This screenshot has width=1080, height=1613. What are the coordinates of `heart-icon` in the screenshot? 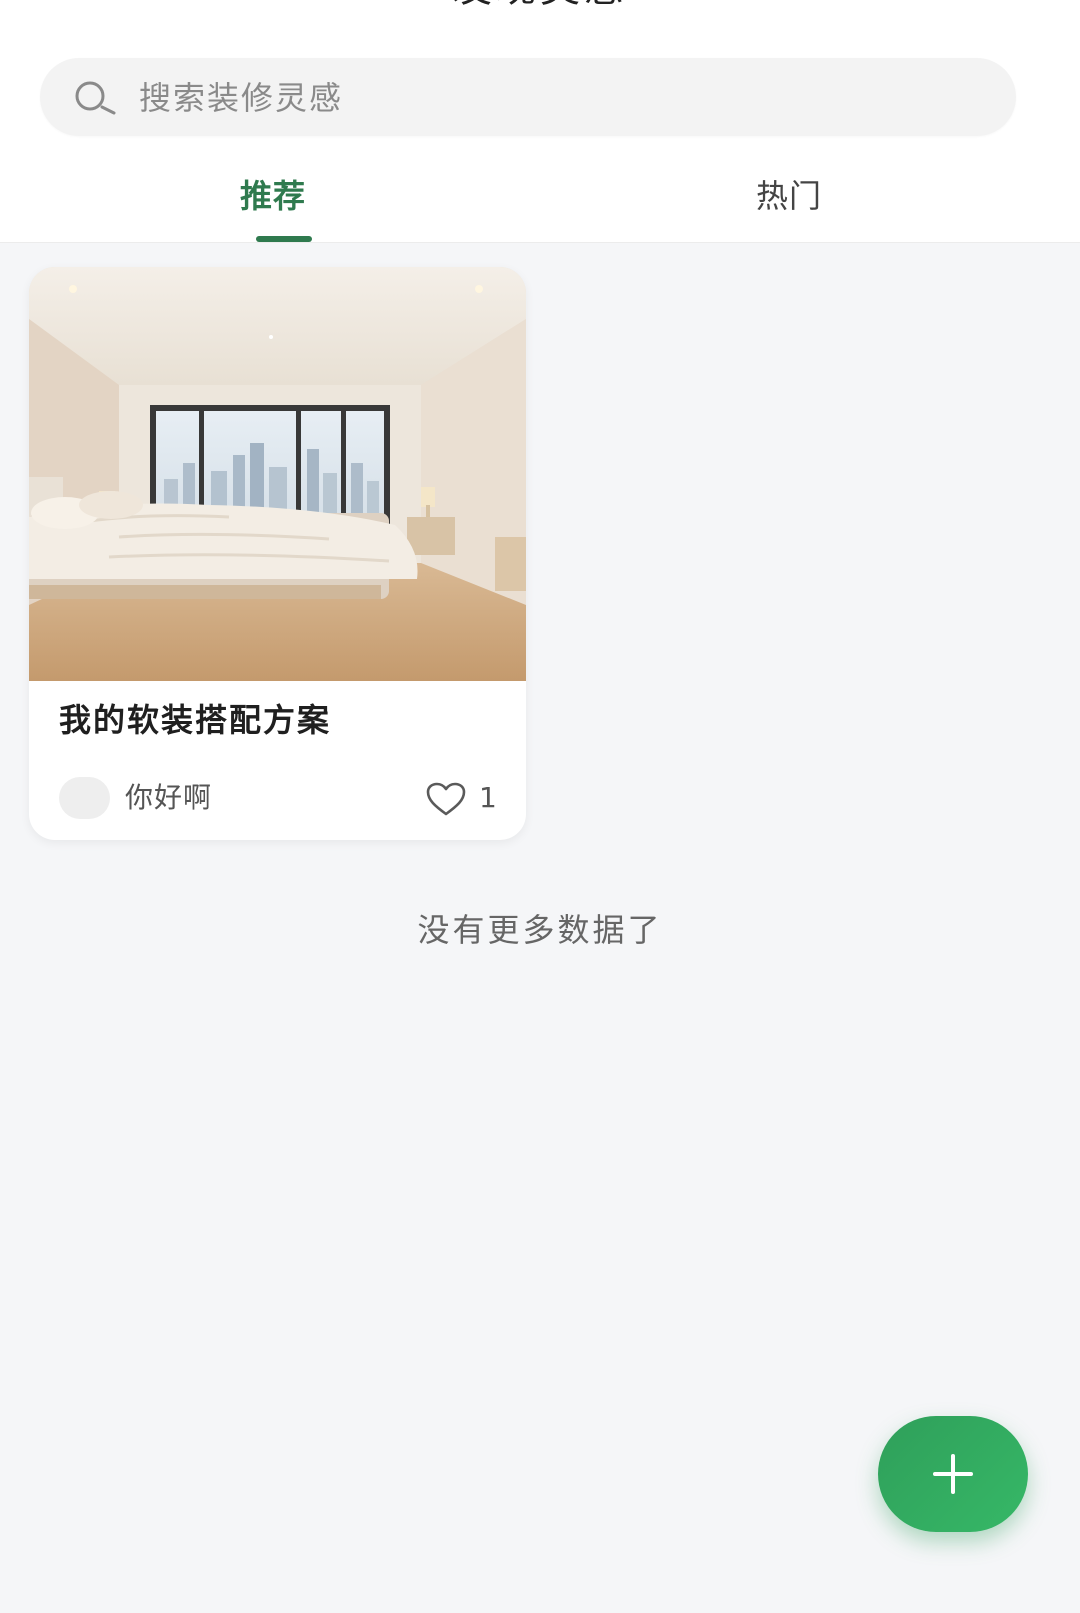 It's located at (446, 799).